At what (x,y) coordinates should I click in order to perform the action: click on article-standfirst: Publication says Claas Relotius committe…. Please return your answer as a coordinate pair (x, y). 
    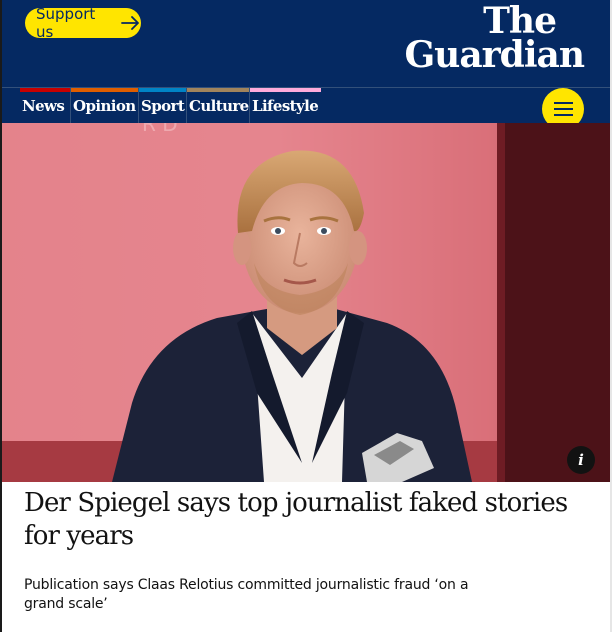
    Looking at the image, I should click on (246, 594).